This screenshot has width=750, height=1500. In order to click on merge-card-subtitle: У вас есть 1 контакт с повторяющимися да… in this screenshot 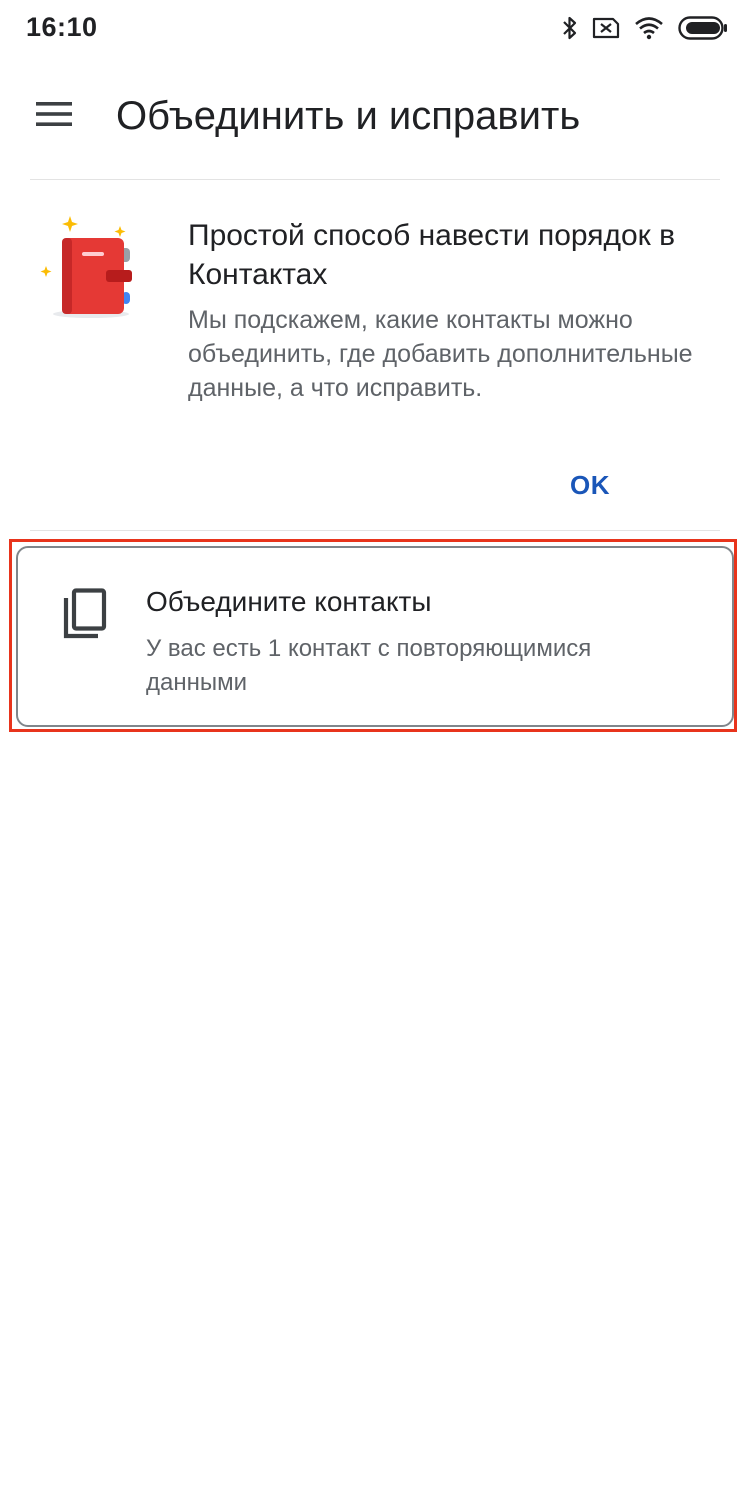, I will do `click(369, 665)`.